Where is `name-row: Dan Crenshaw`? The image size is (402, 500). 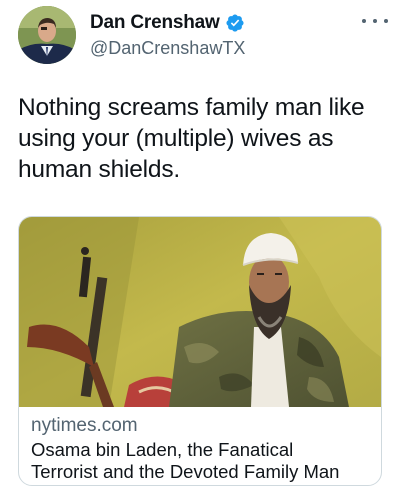
name-row: Dan Crenshaw is located at coordinates (167, 23).